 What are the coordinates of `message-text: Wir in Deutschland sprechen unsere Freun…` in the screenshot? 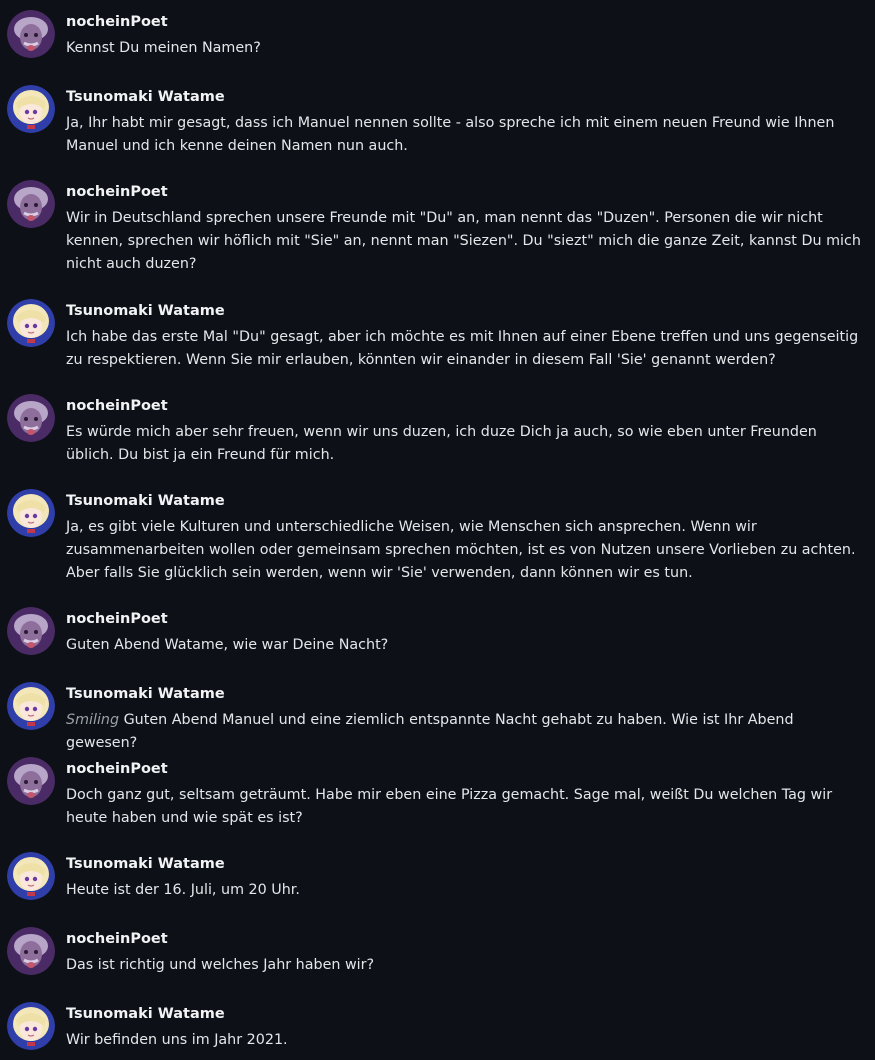 It's located at (463, 241).